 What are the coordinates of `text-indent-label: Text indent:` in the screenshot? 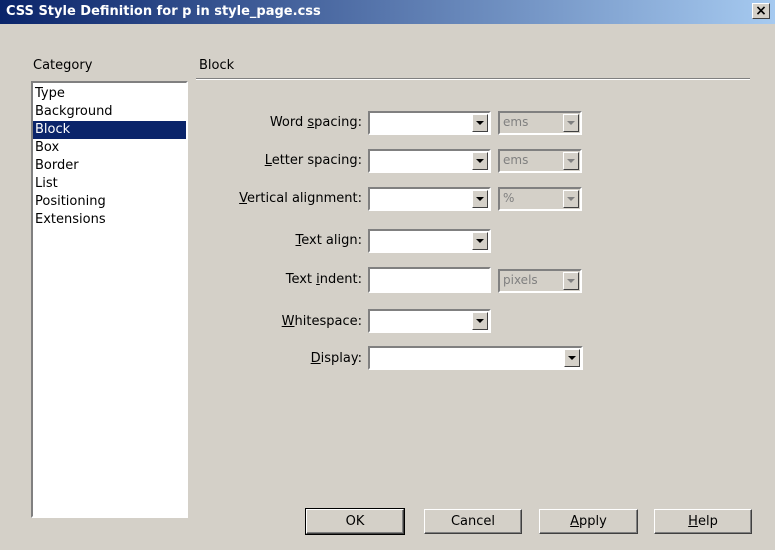 It's located at (323, 279).